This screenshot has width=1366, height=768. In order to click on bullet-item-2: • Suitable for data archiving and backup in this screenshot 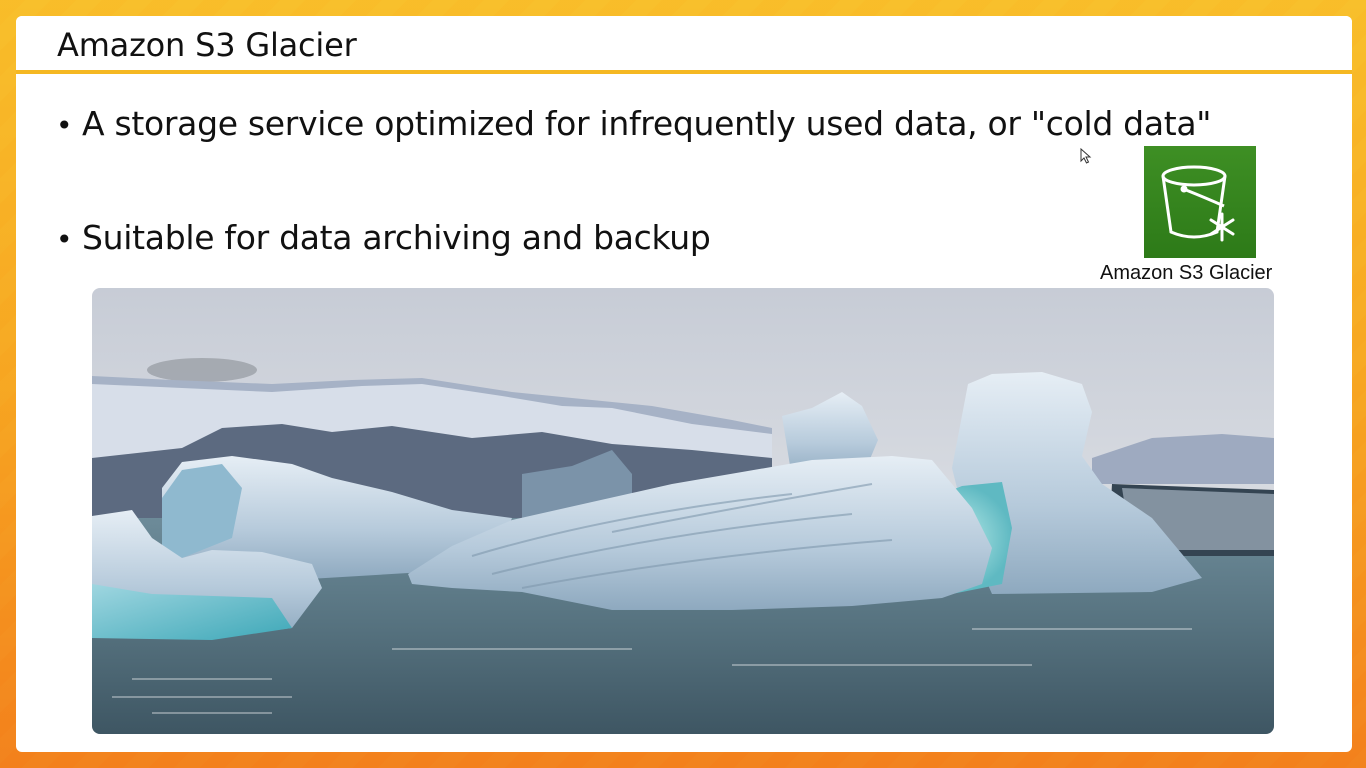, I will do `click(383, 237)`.